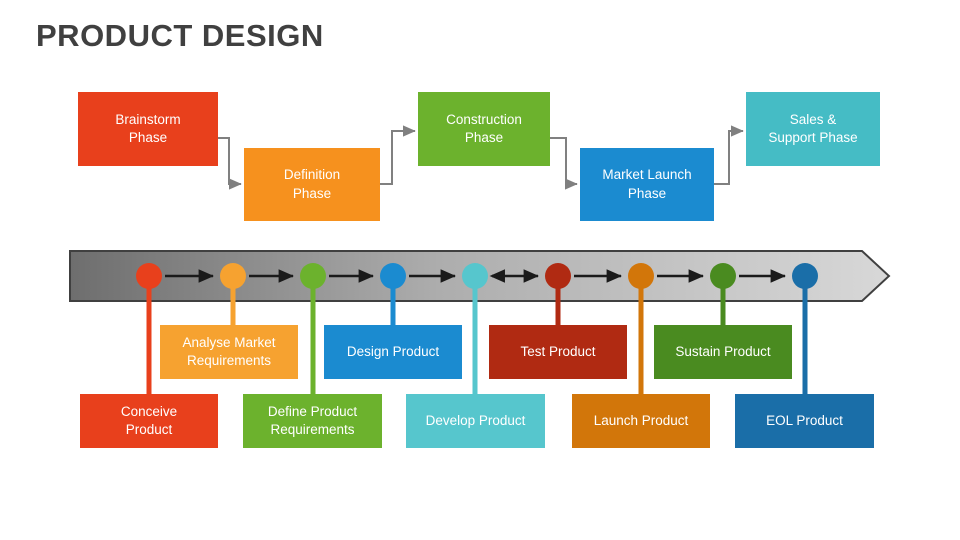  I want to click on phase-label-definition: Definition Phase, so click(312, 184).